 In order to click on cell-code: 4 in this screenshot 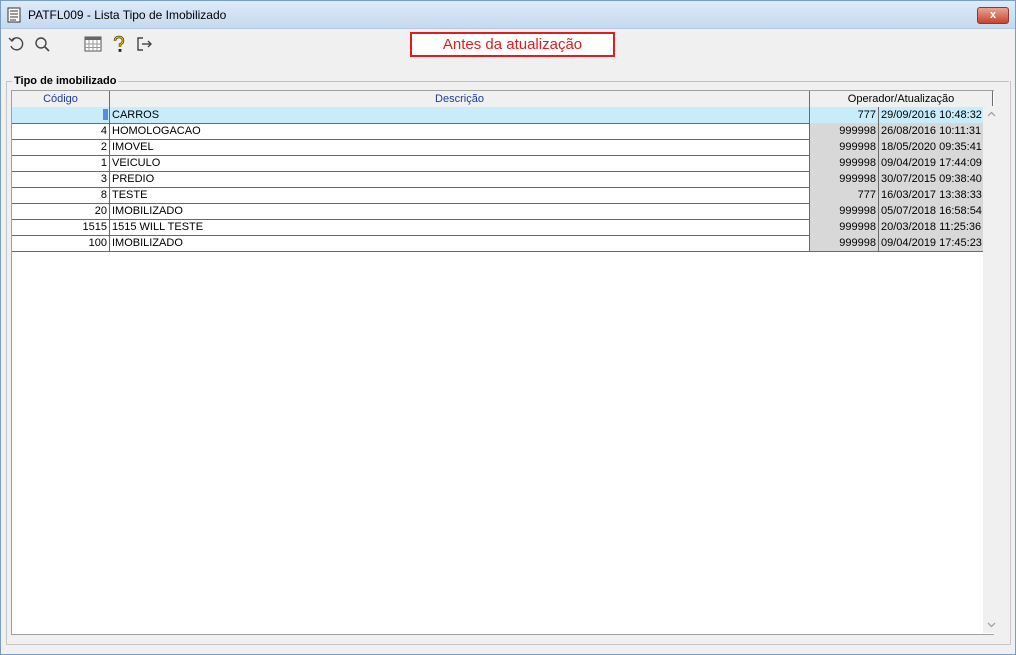, I will do `click(61, 131)`.